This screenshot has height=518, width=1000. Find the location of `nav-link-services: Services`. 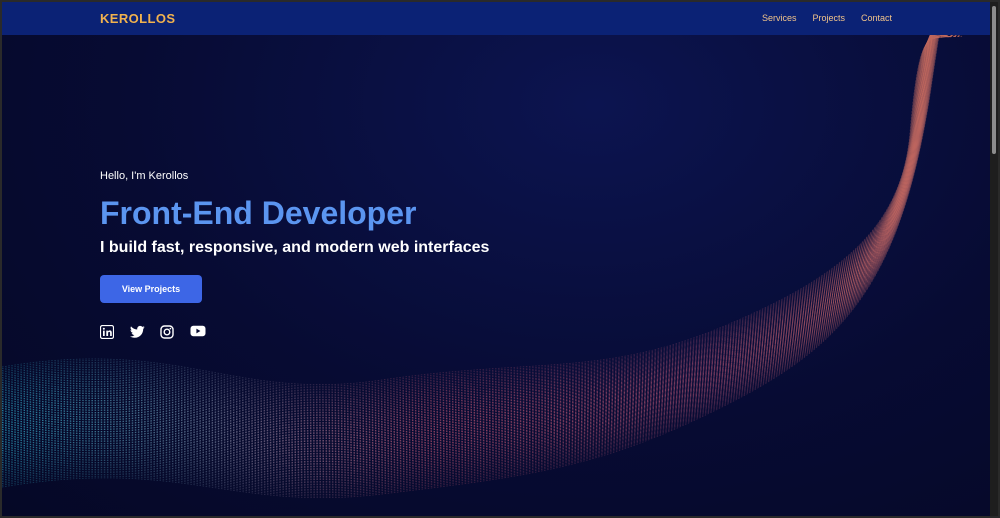

nav-link-services: Services is located at coordinates (779, 18).